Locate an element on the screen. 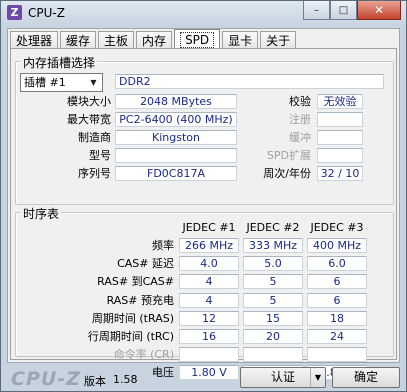 The width and height of the screenshot is (407, 392). tras-jedec-2-field: 15 is located at coordinates (273, 318).